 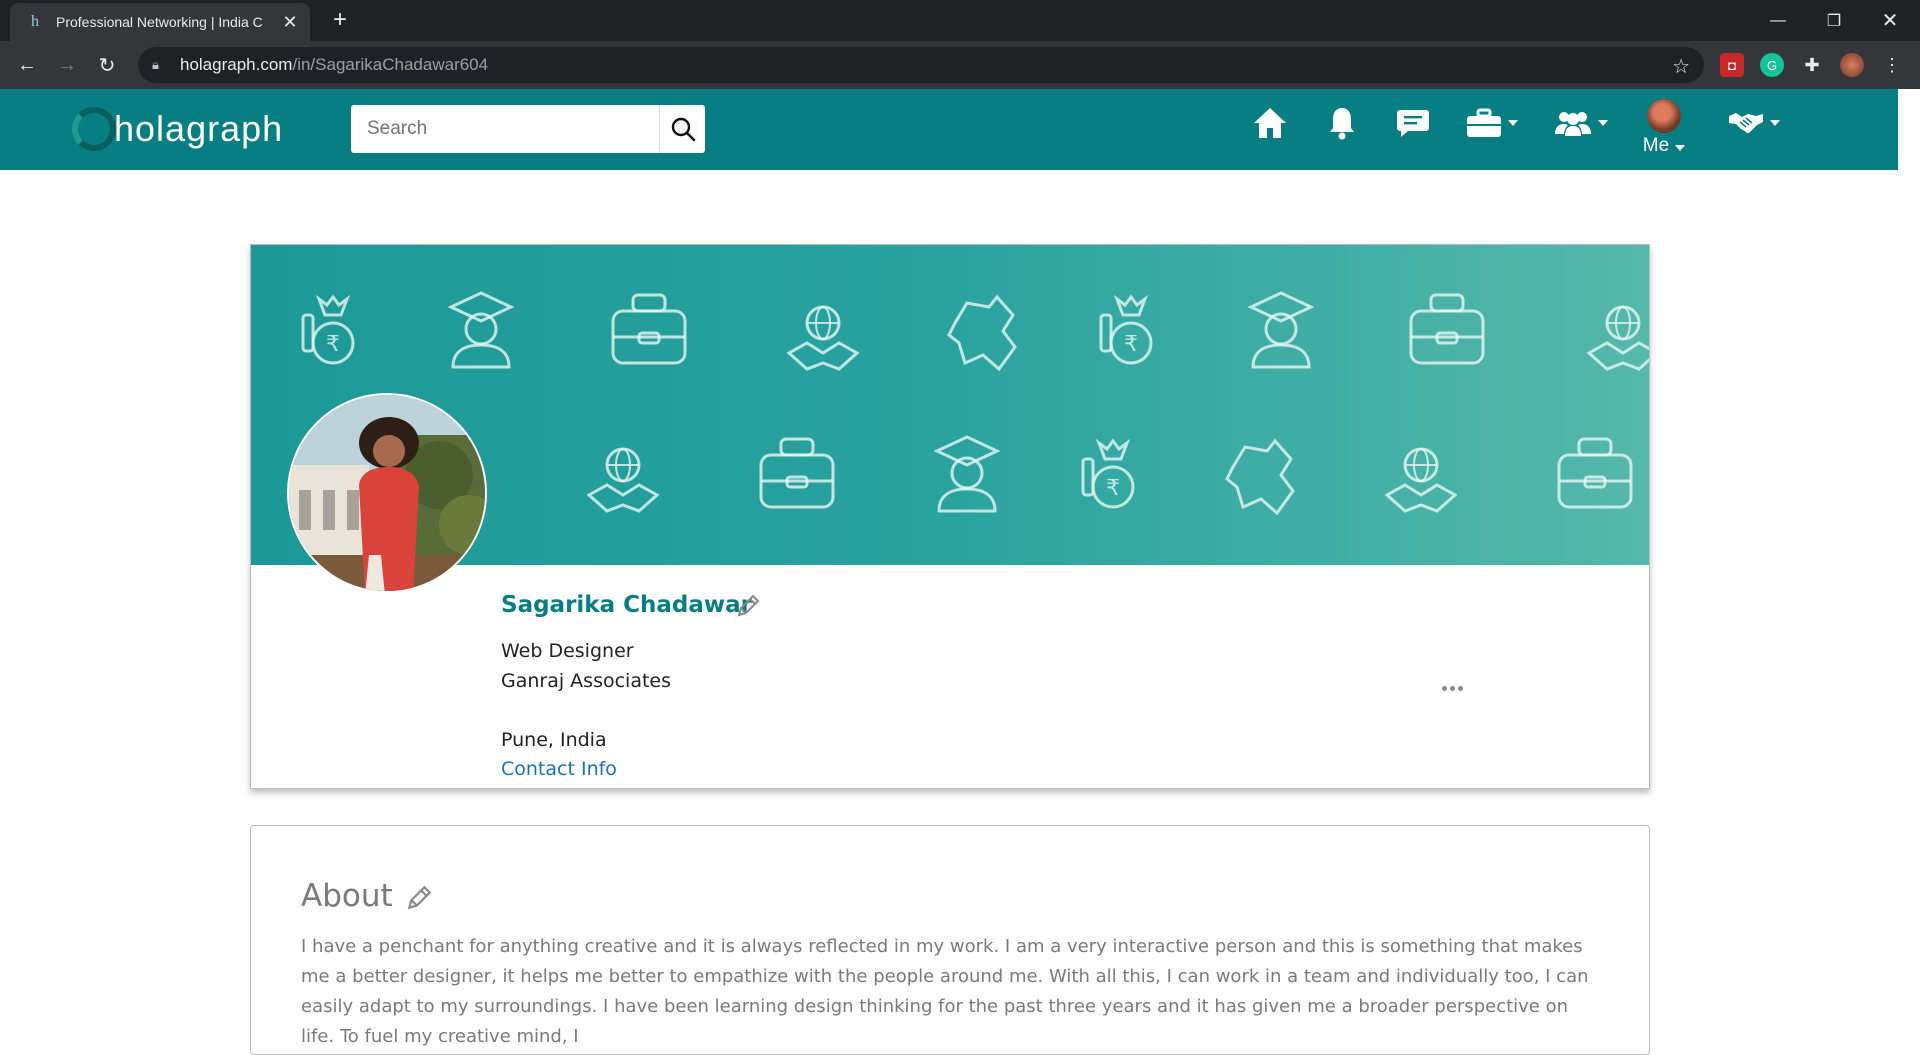 I want to click on search-input, so click(x=505, y=129).